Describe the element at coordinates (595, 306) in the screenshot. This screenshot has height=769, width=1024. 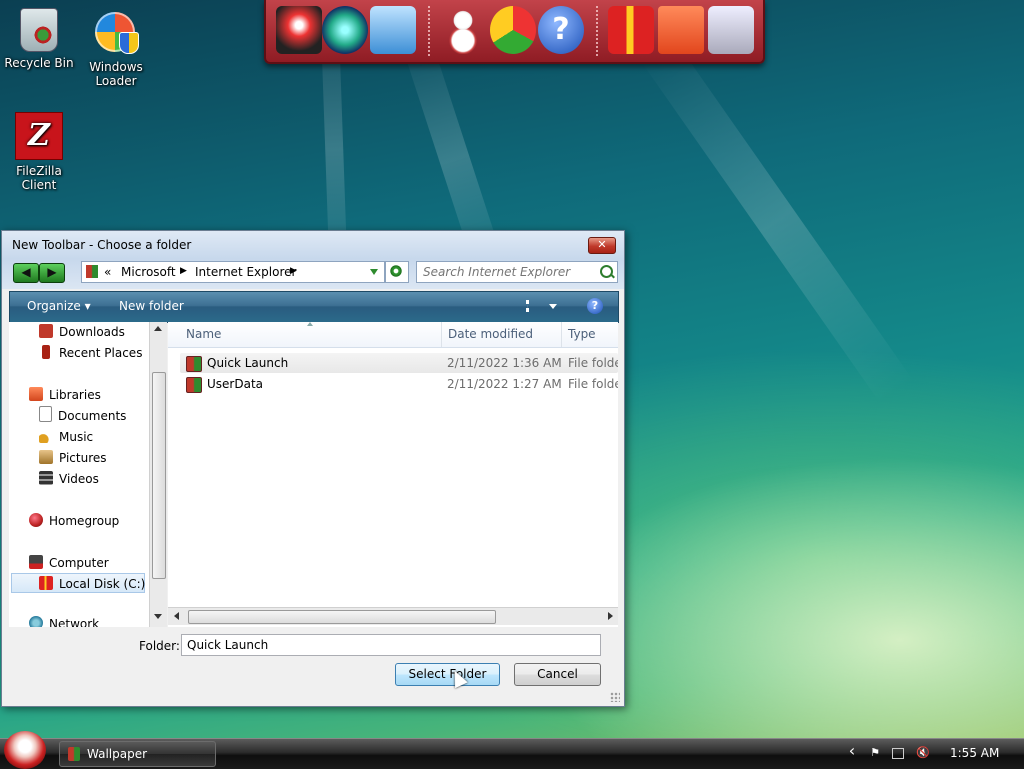
I see `help-button: ?` at that location.